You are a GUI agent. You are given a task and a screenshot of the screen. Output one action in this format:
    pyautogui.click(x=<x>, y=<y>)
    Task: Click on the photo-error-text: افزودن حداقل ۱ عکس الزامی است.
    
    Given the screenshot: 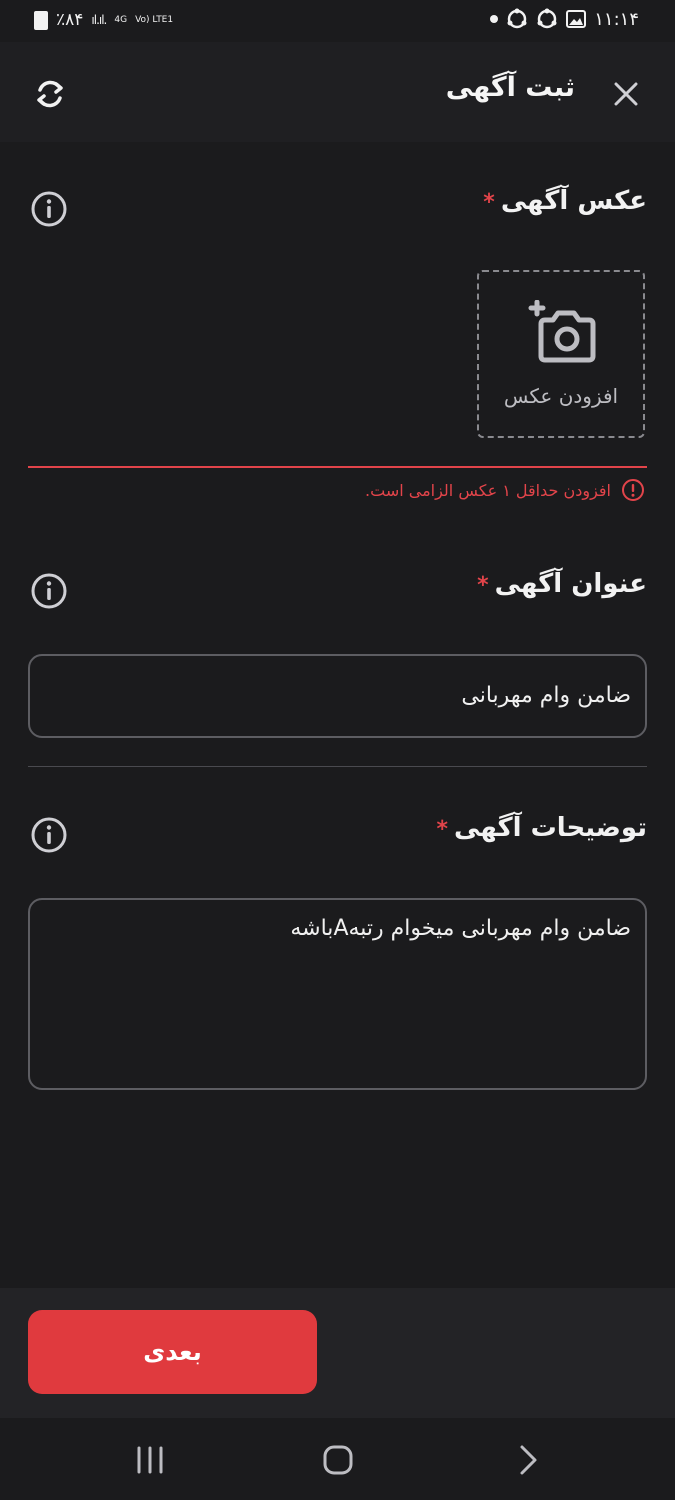 What is the action you would take?
    pyautogui.click(x=488, y=490)
    